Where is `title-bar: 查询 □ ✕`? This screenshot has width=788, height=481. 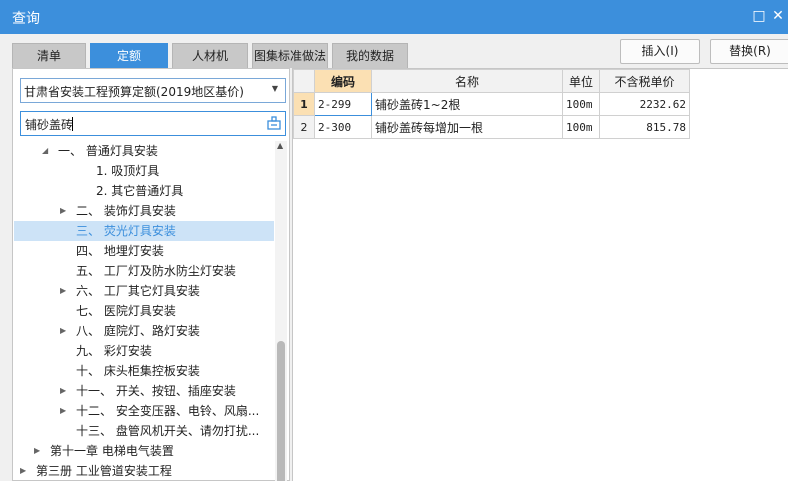
title-bar: 查询 □ ✕ is located at coordinates (394, 17).